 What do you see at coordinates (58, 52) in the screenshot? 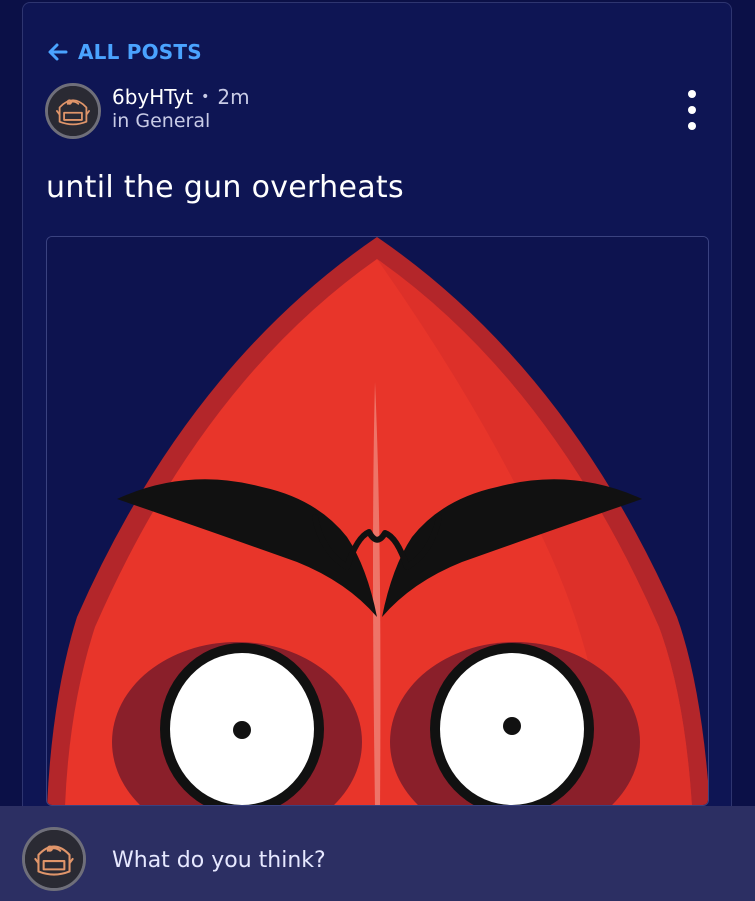
I see `arrow-left-icon` at bounding box center [58, 52].